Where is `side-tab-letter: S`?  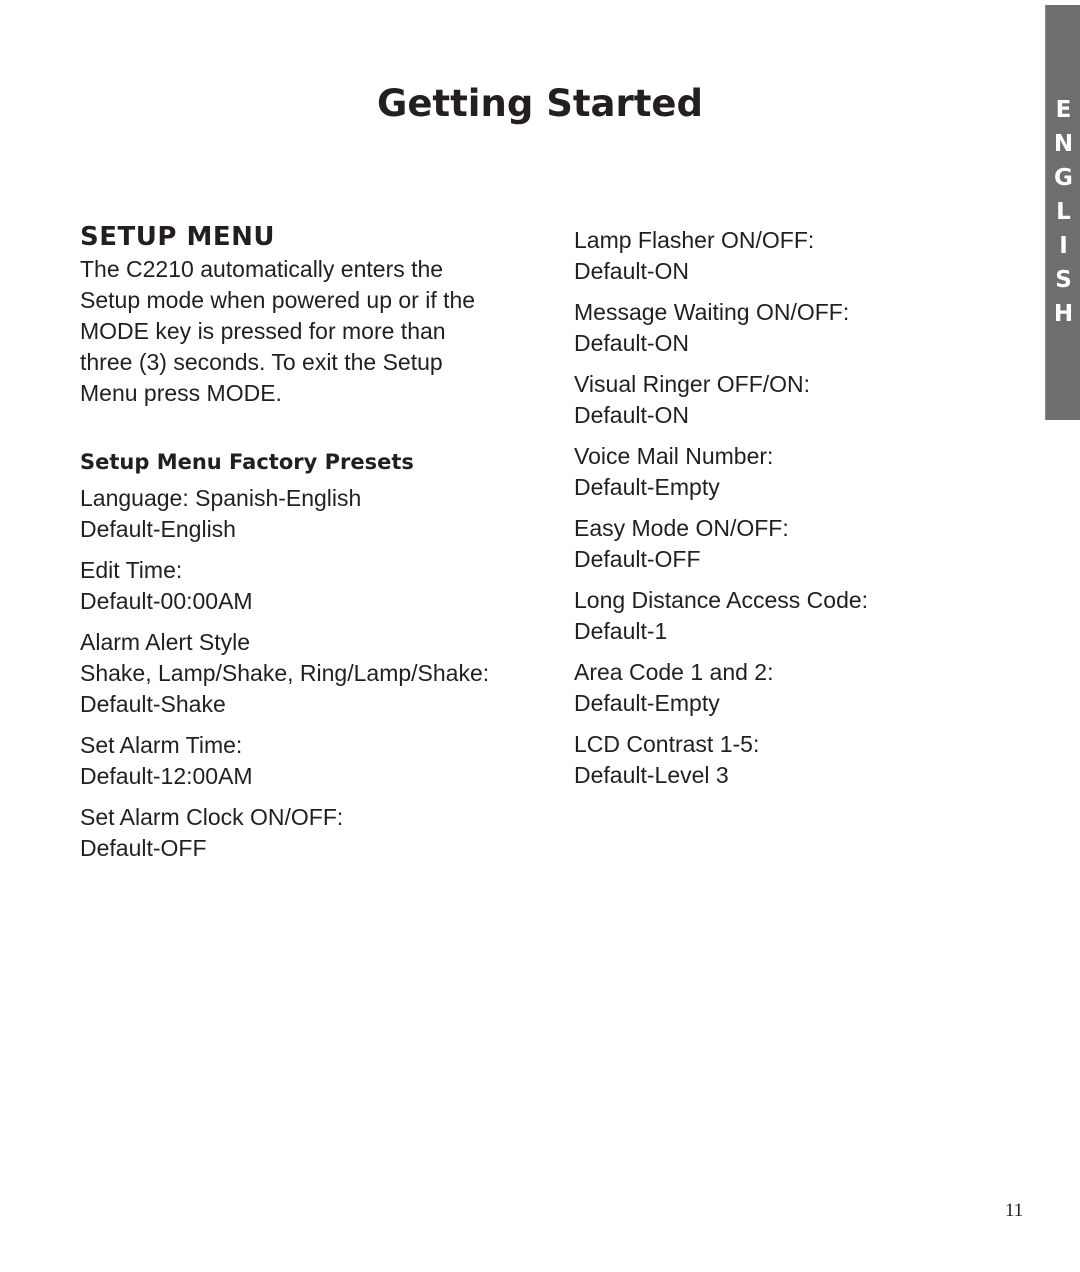
side-tab-letter: S is located at coordinates (1063, 280).